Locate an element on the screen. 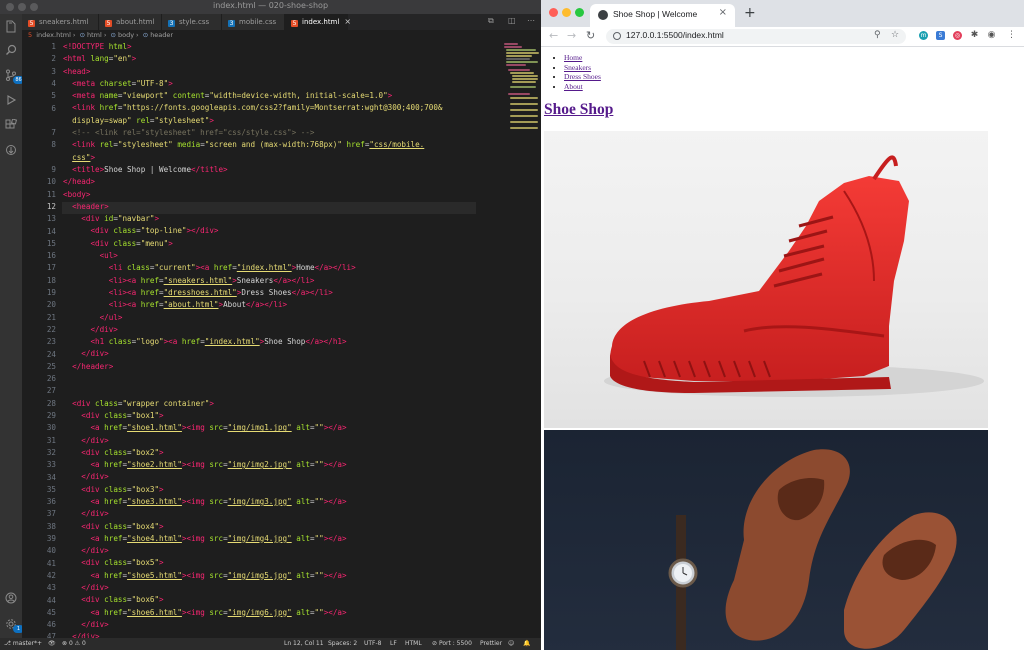 Image resolution: width=1024 pixels, height=650 pixels. extension-target-icon: ◎ is located at coordinates (957, 35).